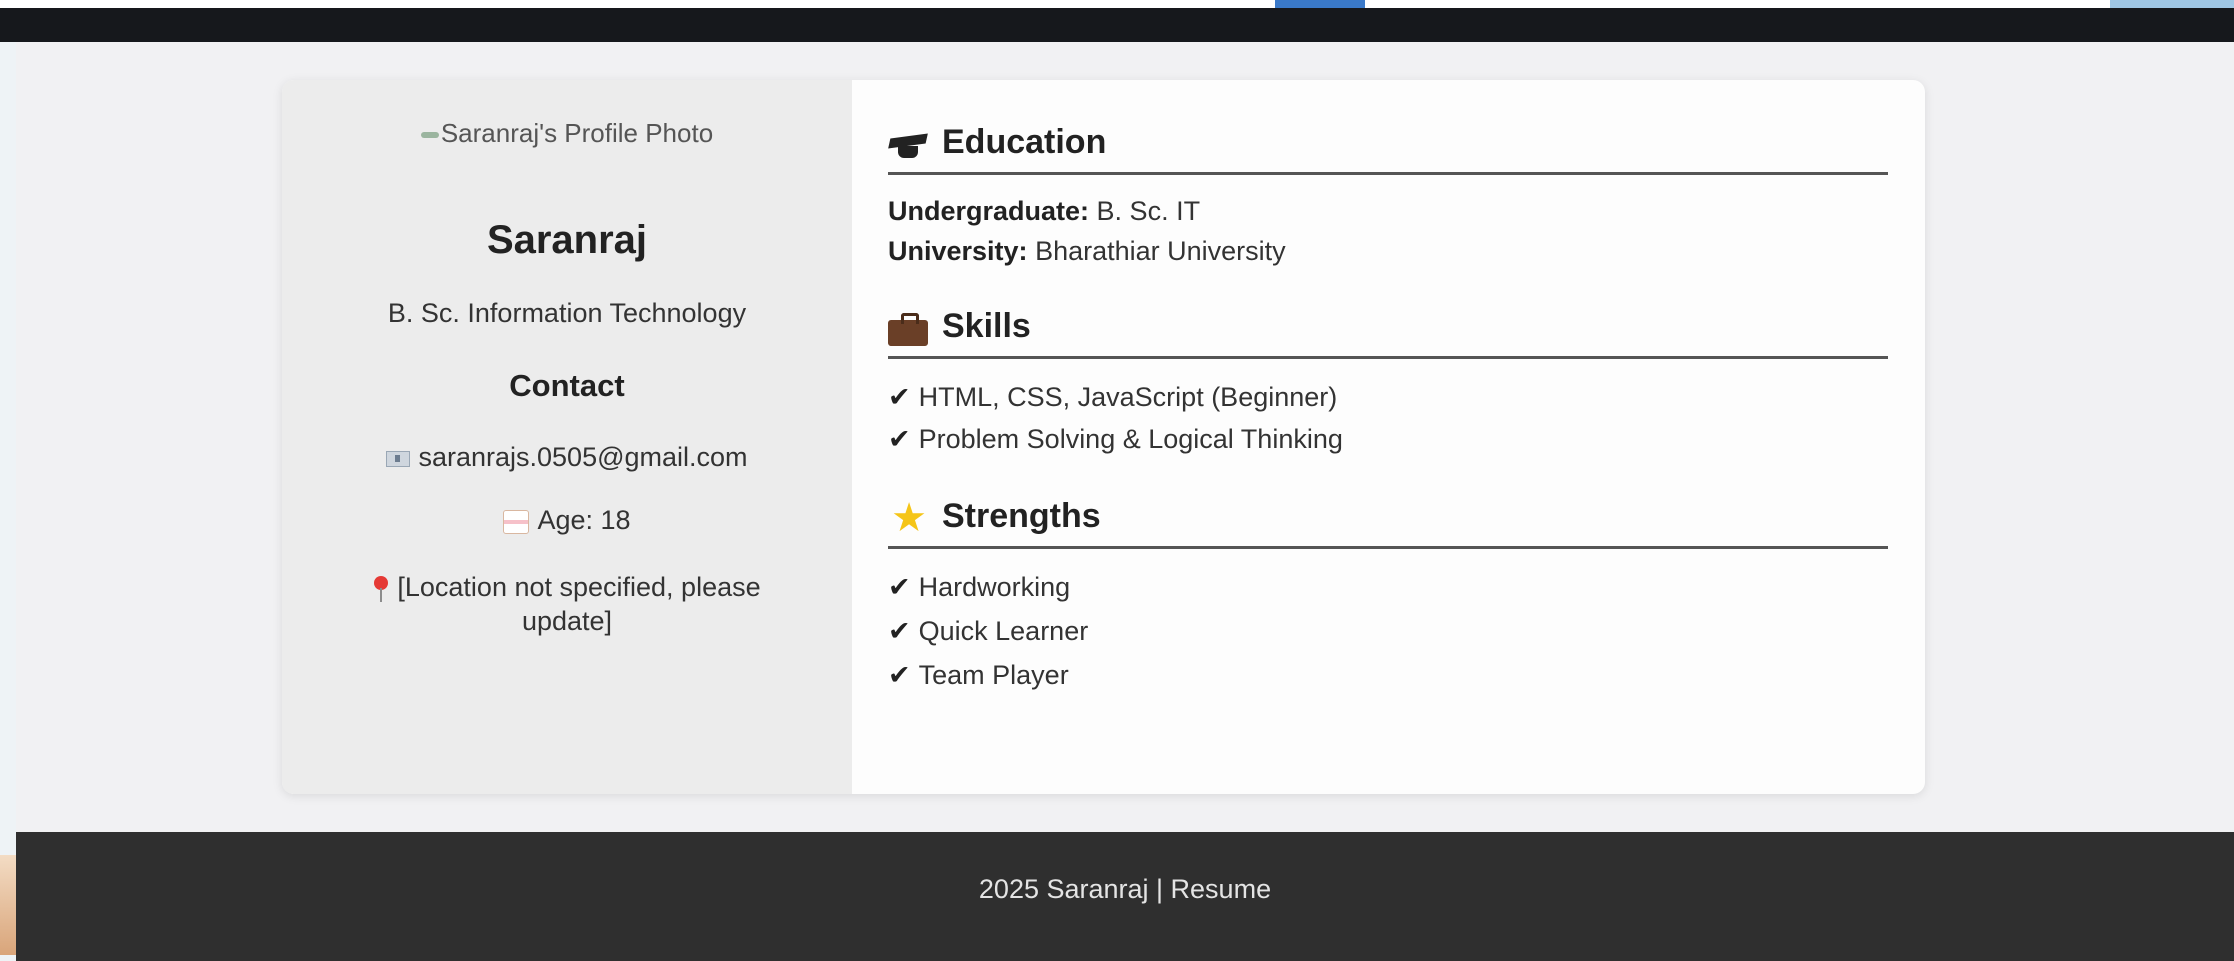 The width and height of the screenshot is (2234, 961). Describe the element at coordinates (1024, 142) in the screenshot. I see `education-title: Education` at that location.